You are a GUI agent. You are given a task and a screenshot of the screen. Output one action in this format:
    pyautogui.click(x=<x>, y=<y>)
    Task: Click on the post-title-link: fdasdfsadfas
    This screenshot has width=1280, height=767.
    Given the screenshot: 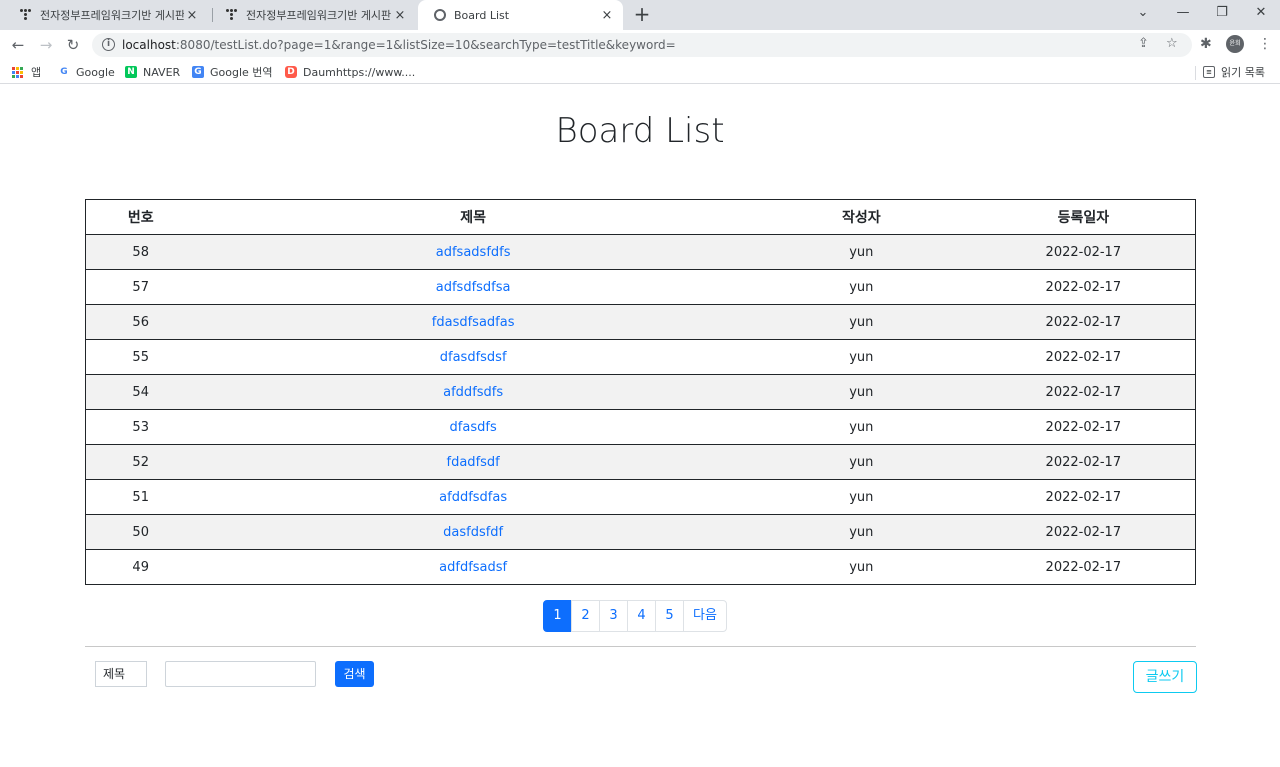 What is the action you would take?
    pyautogui.click(x=473, y=322)
    